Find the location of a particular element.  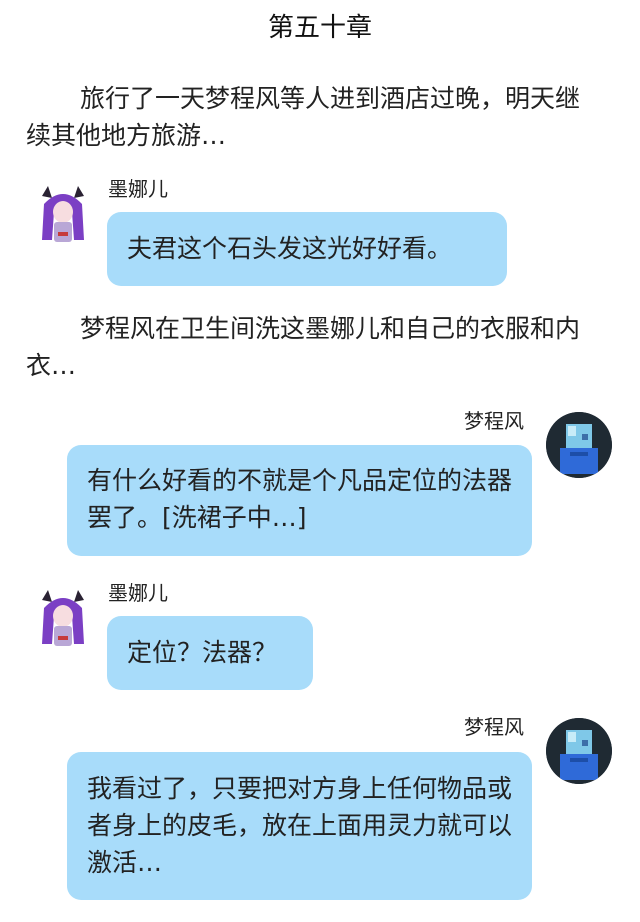

chapter-title: 第五十章 is located at coordinates (319, 28).